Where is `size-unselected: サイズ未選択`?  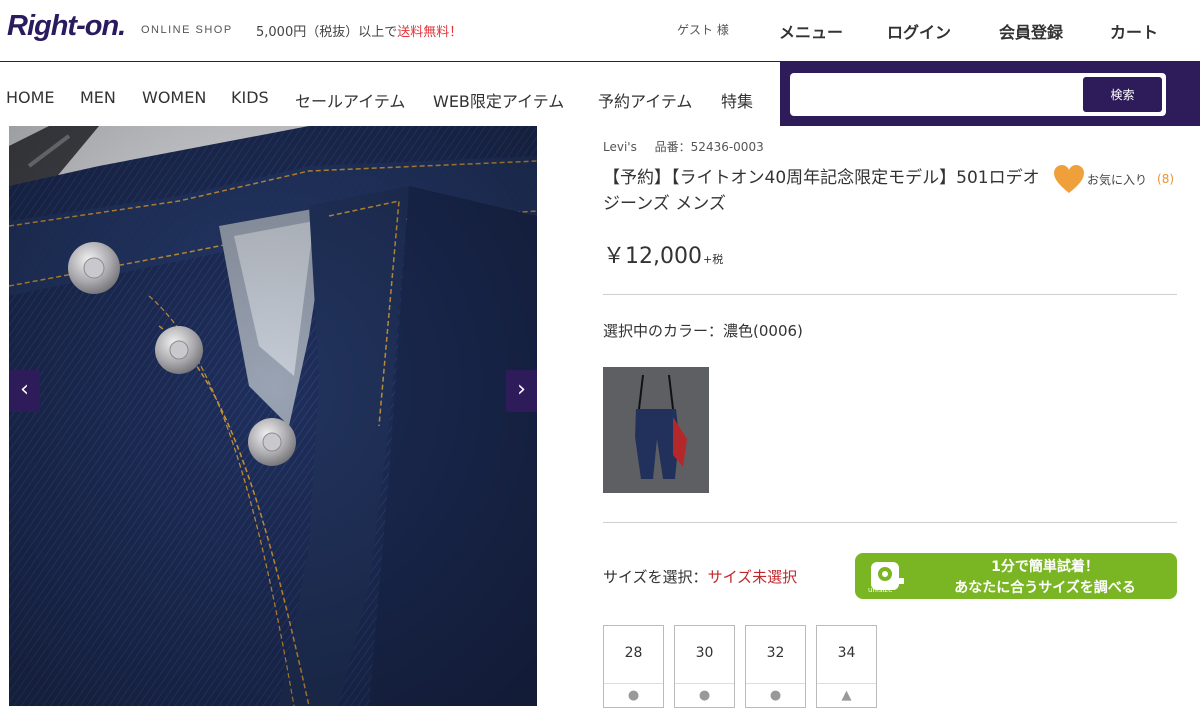 size-unselected: サイズ未選択 is located at coordinates (752, 577).